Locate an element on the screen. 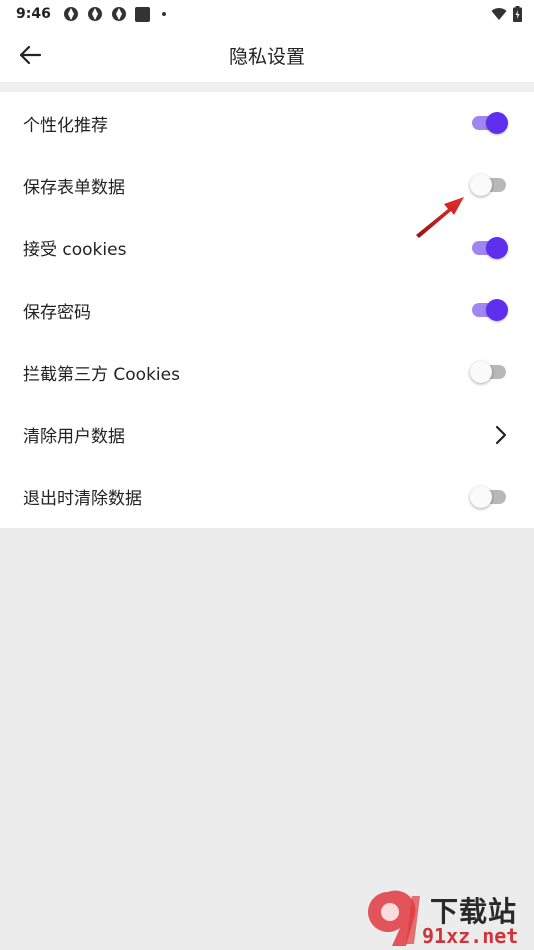  setting-row-save-password: 保存密码 is located at coordinates (267, 310).